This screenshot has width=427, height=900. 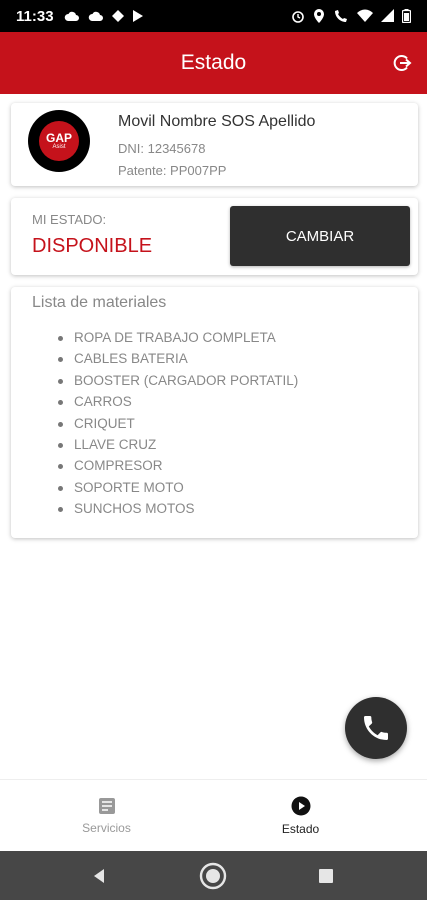 I want to click on materials-title: Lista de materiales, so click(x=99, y=302).